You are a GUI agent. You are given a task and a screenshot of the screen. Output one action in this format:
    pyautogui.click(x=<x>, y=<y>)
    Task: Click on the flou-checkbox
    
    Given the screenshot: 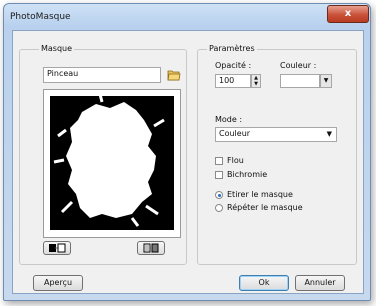 What is the action you would take?
    pyautogui.click(x=219, y=161)
    